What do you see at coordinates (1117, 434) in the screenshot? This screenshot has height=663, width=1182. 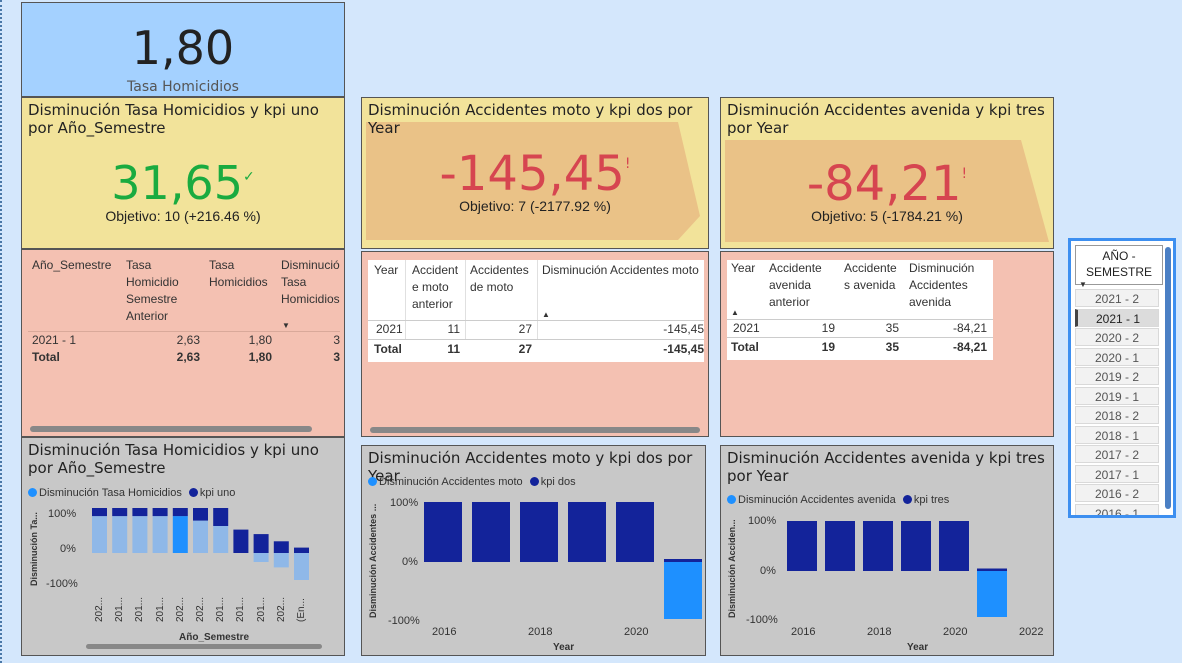 I see `slicer-item: 2018 - 1` at bounding box center [1117, 434].